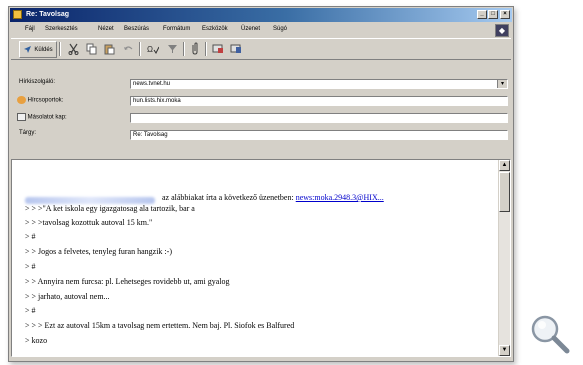 This screenshot has width=583, height=365. Describe the element at coordinates (61, 29) in the screenshot. I see `menu-edit: Szerkesztés` at that location.